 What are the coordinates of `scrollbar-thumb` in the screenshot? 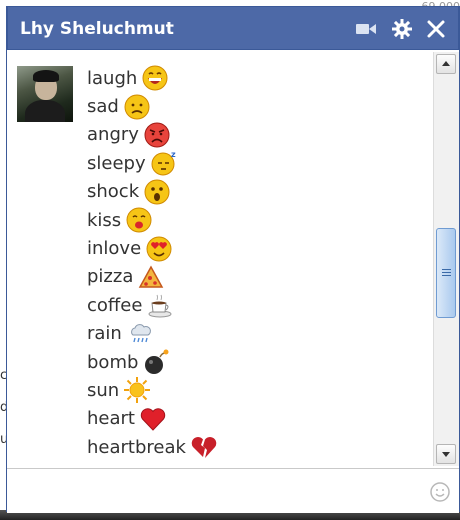 It's located at (446, 273).